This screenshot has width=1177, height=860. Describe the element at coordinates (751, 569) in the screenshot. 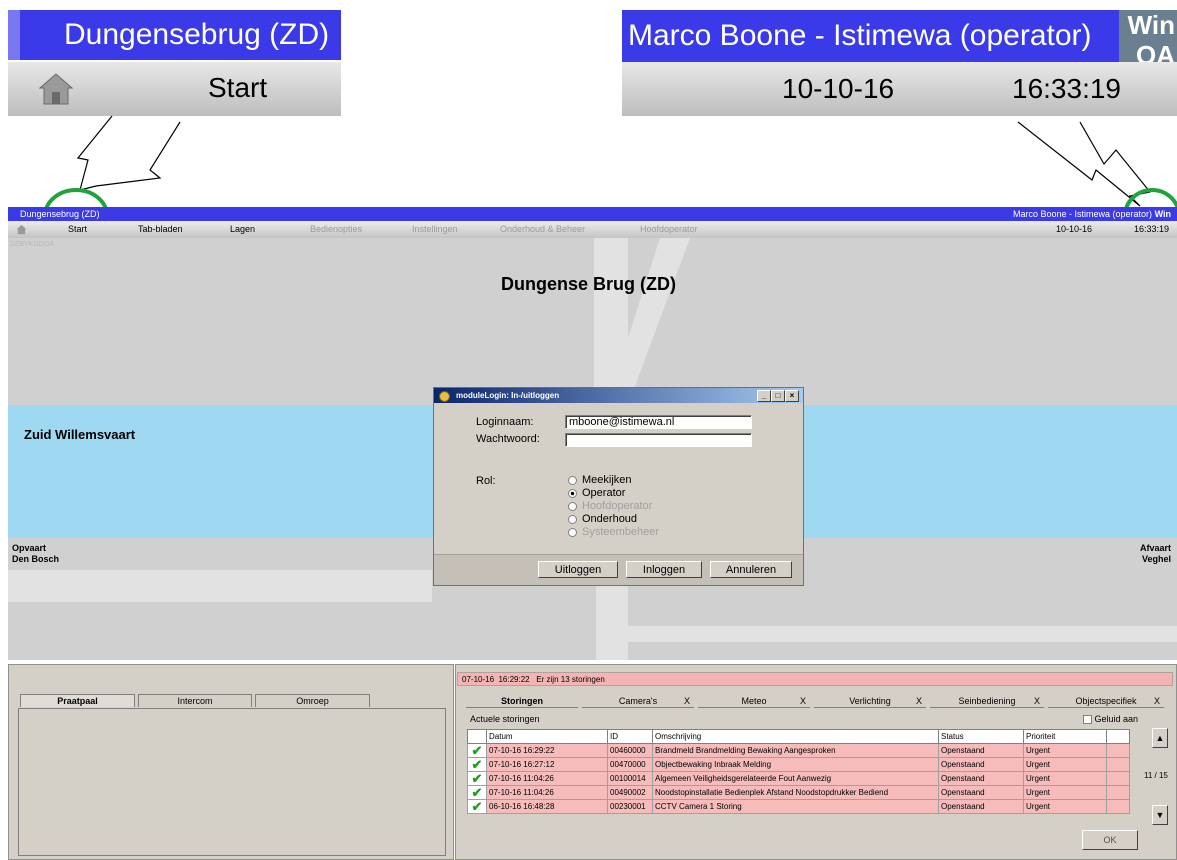

I see `cancel-button: Annuleren` at that location.